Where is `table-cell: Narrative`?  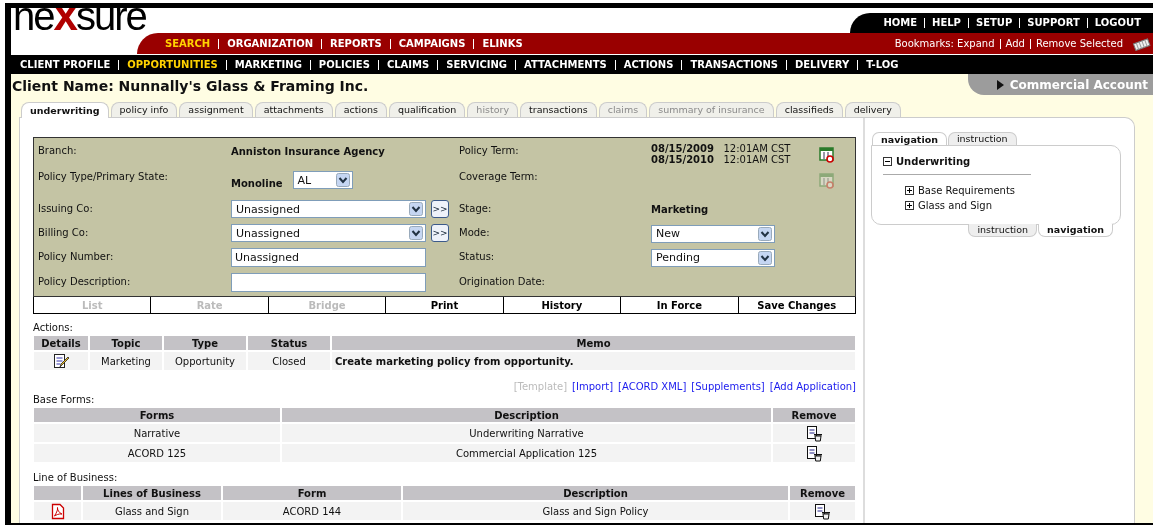 table-cell: Narrative is located at coordinates (157, 433).